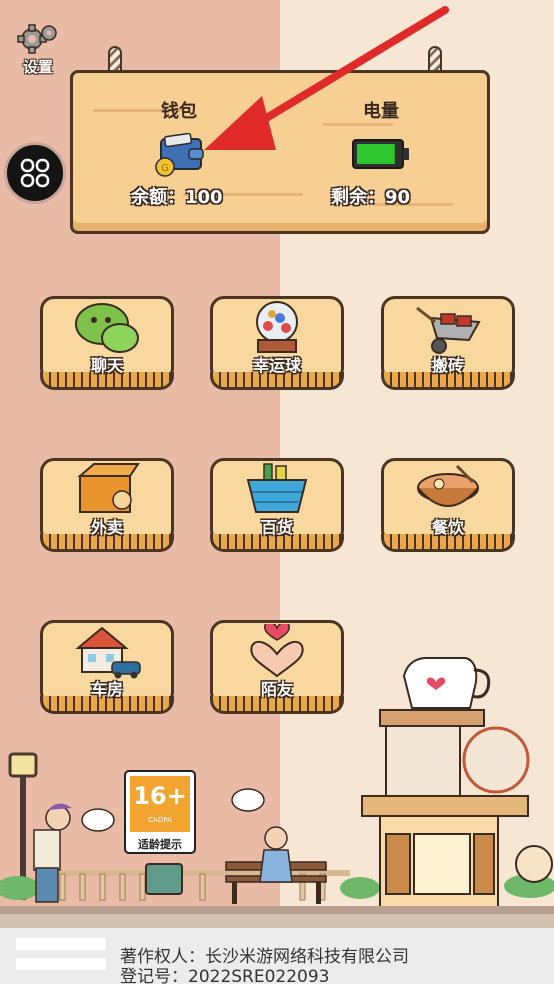  Describe the element at coordinates (448, 330) in the screenshot. I see `wheelbarrow-icon` at that location.